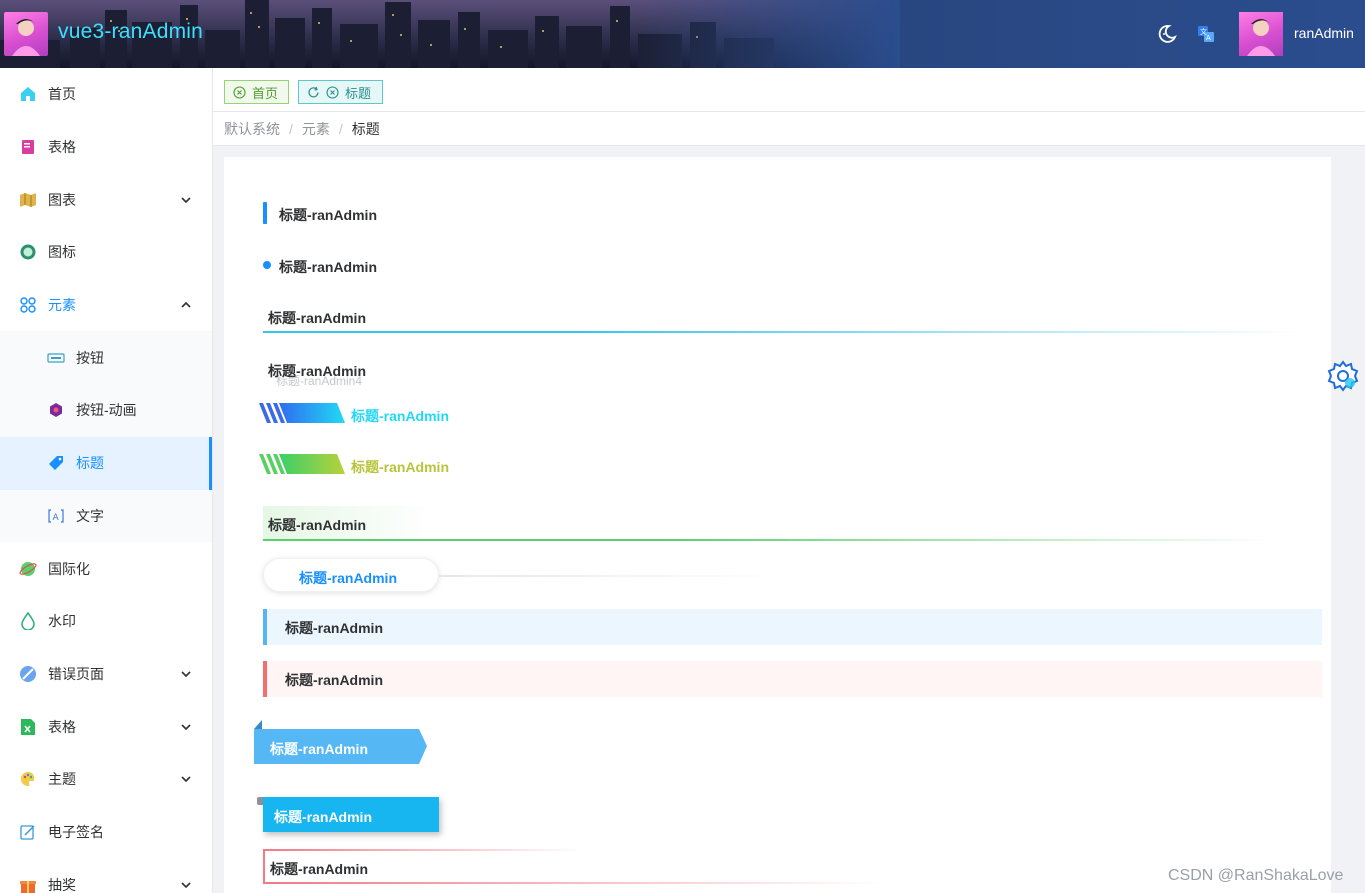 The width and height of the screenshot is (1365, 893). What do you see at coordinates (28, 621) in the screenshot?
I see `drop-icon` at bounding box center [28, 621].